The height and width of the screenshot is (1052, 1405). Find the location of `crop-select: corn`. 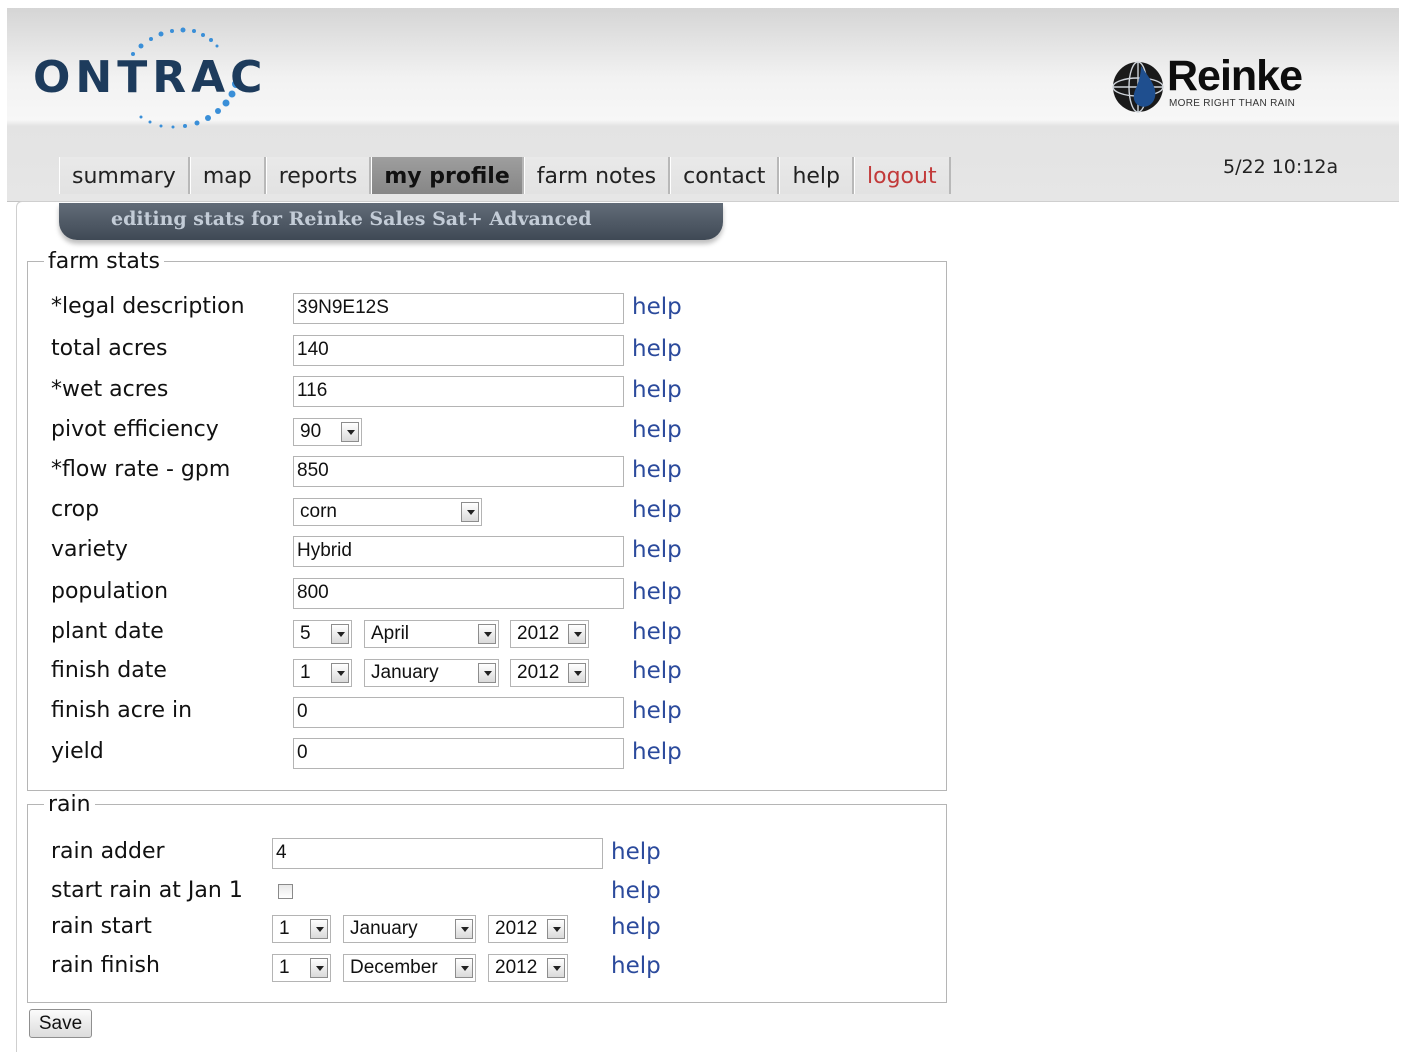

crop-select: corn is located at coordinates (387, 512).